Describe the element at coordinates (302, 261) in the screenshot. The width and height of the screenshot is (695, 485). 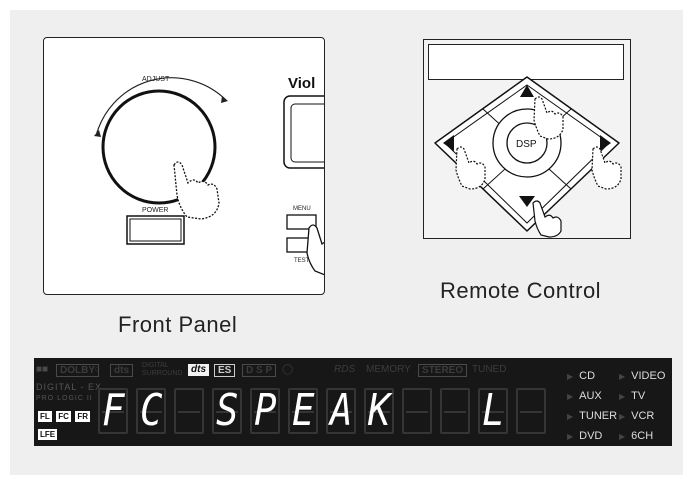
I see `test-label: TEST` at that location.